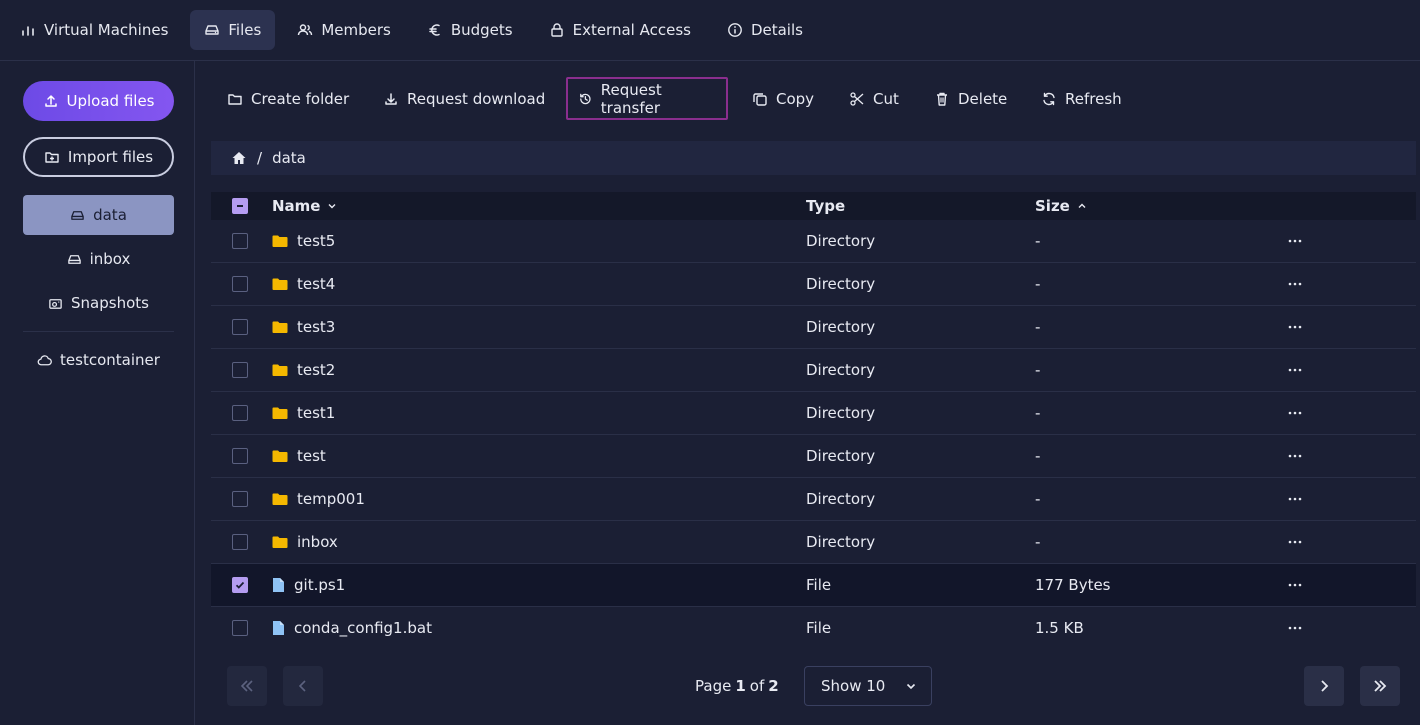 The height and width of the screenshot is (725, 1420). I want to click on table-row: test3 Directory -, so click(813, 327).